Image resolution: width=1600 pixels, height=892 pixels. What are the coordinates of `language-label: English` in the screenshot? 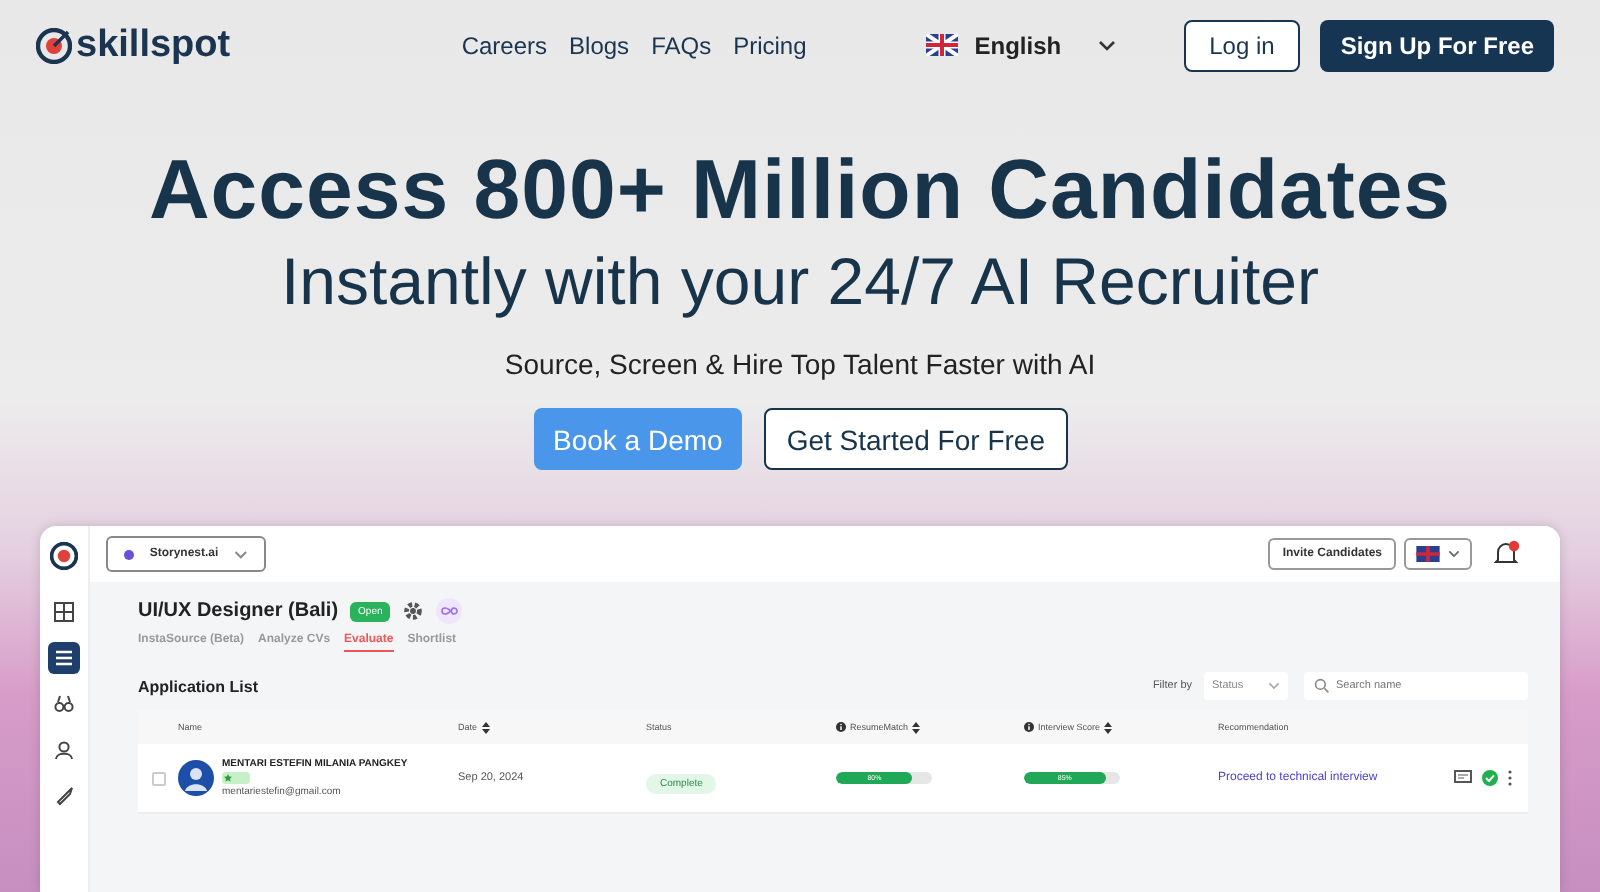 It's located at (1018, 45).